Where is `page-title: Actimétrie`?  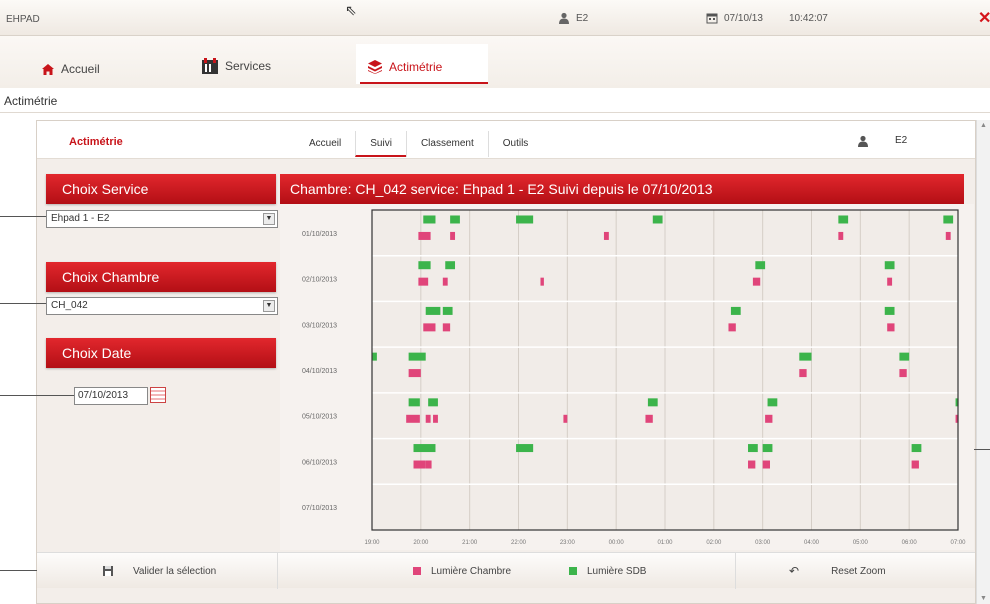 page-title: Actimétrie is located at coordinates (31, 101).